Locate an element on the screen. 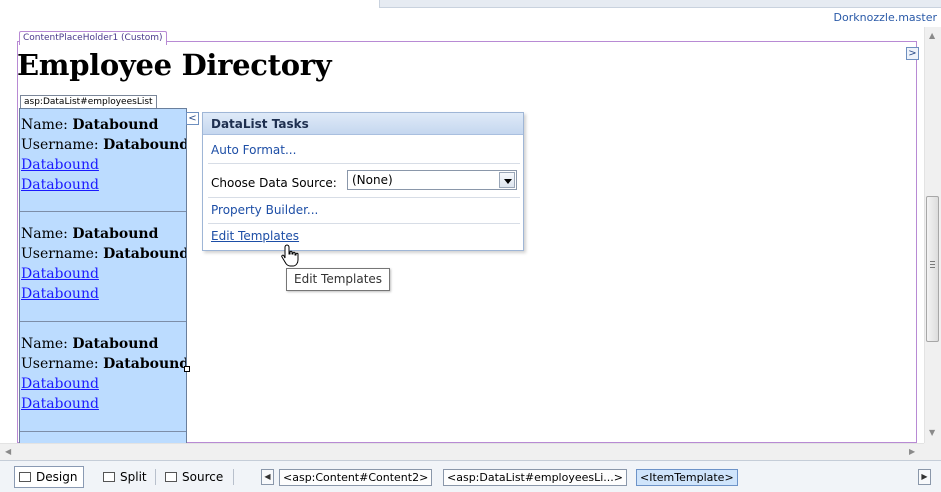  data-source-value: (None) is located at coordinates (372, 180).